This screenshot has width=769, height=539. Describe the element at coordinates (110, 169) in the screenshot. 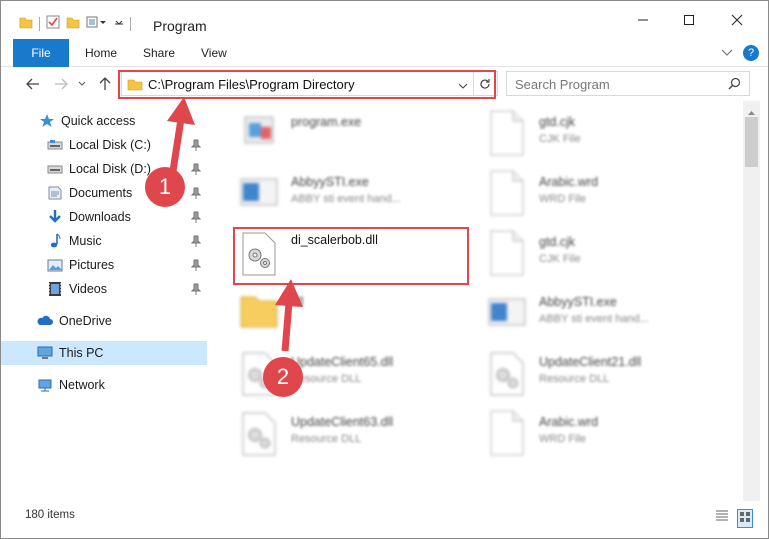

I see `nav-item-label: Local Disk (D:)` at that location.